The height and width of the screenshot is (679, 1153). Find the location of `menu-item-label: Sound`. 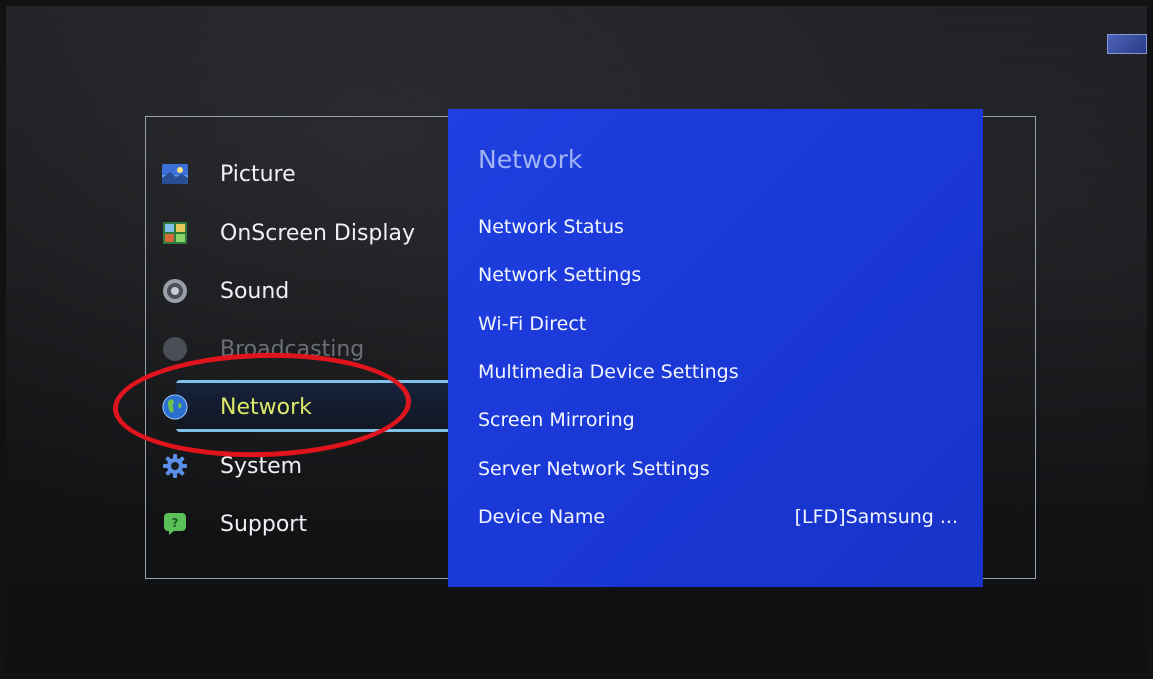

menu-item-label: Sound is located at coordinates (255, 291).